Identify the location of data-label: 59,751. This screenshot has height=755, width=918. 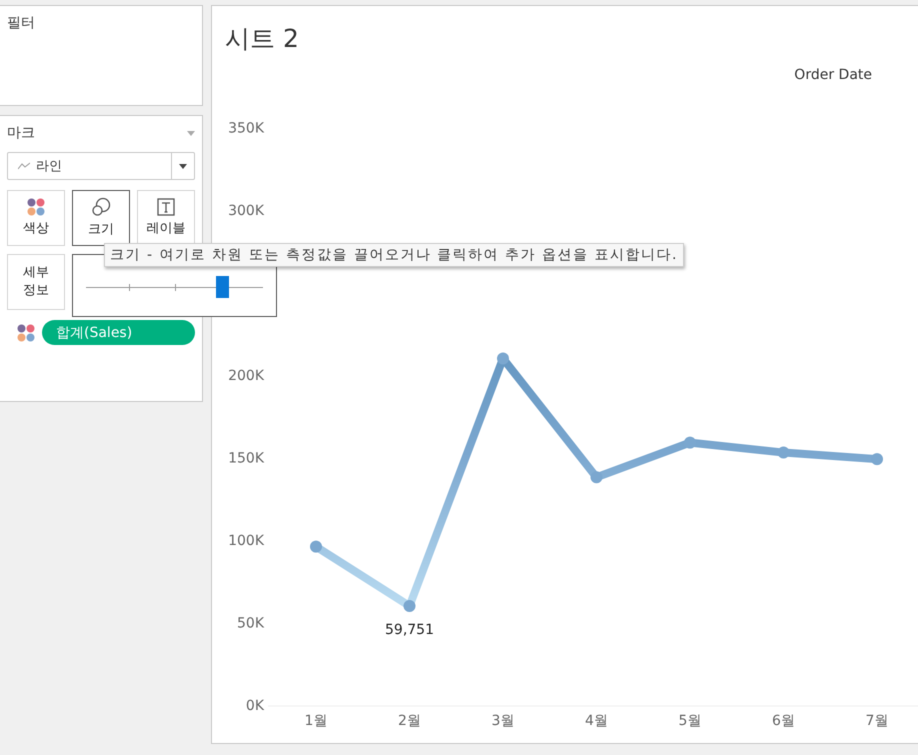
(409, 630).